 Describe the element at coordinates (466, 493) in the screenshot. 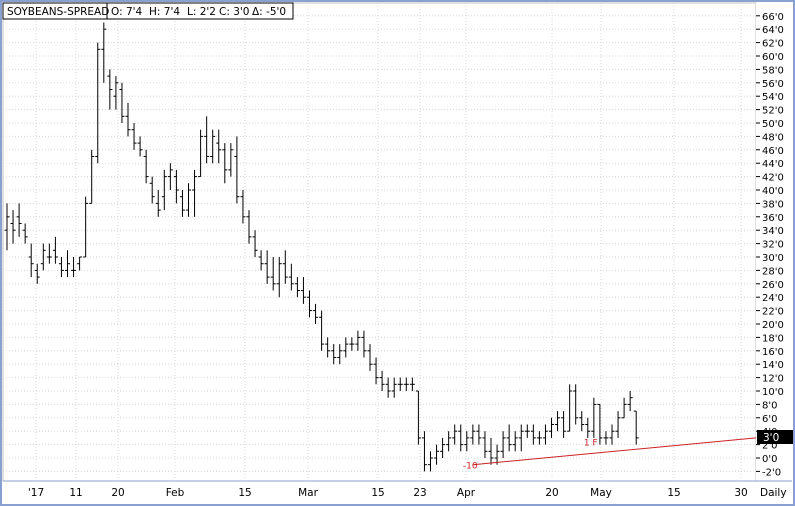

I see `x-tick-label: Apr` at that location.